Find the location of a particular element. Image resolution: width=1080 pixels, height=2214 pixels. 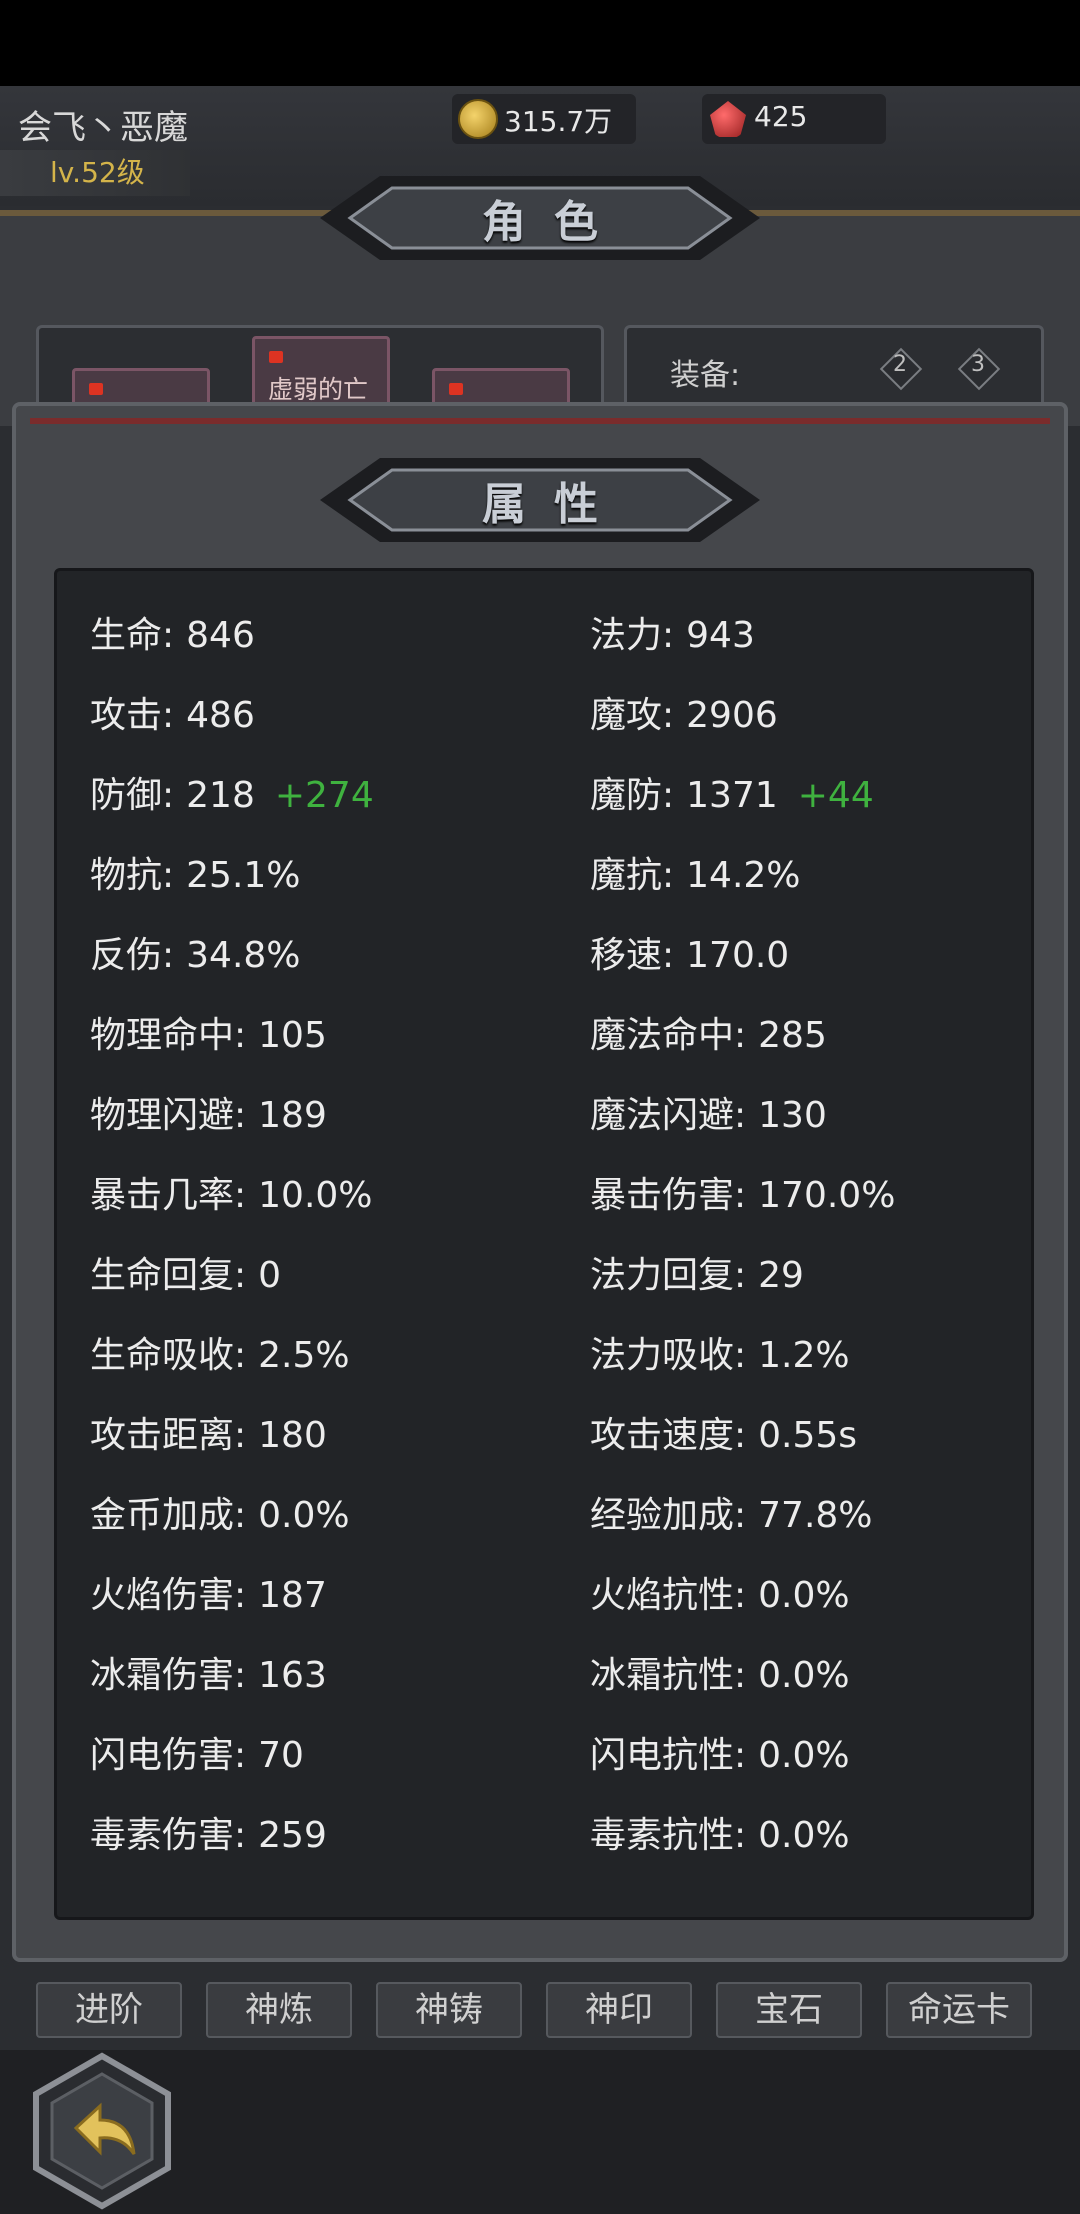

stat-value: 2.5% is located at coordinates (304, 1355).